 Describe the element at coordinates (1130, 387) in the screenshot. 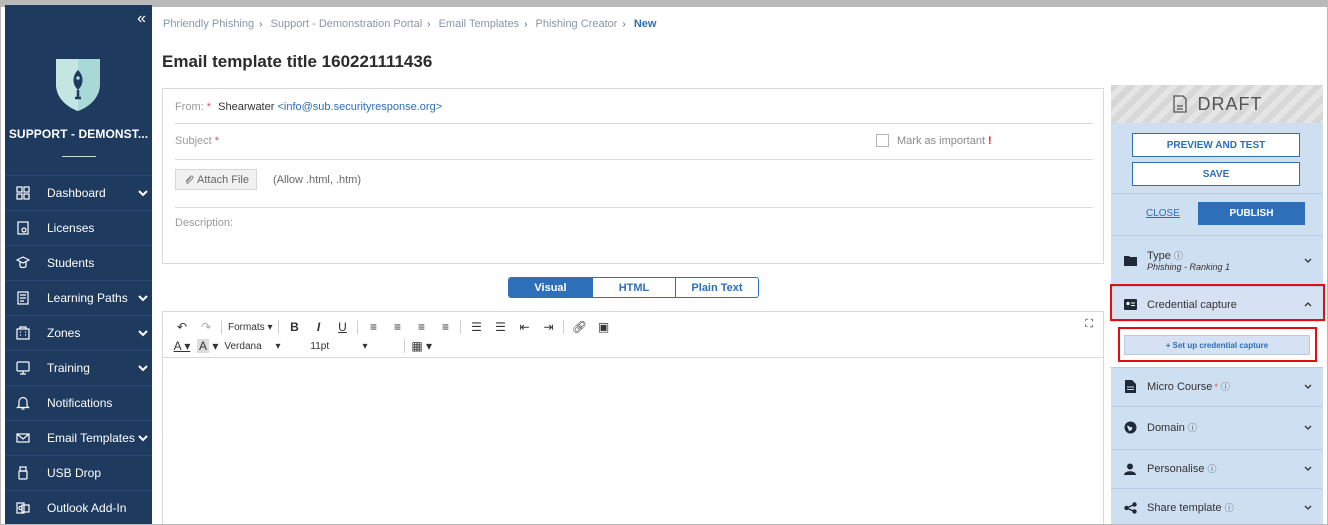

I see `file-icon` at that location.